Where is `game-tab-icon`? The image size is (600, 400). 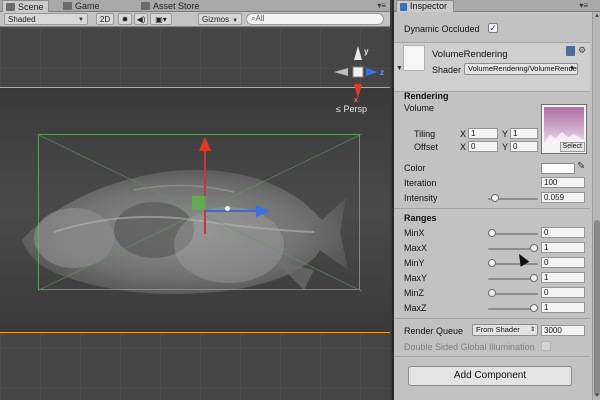
game-tab-icon is located at coordinates (67, 6).